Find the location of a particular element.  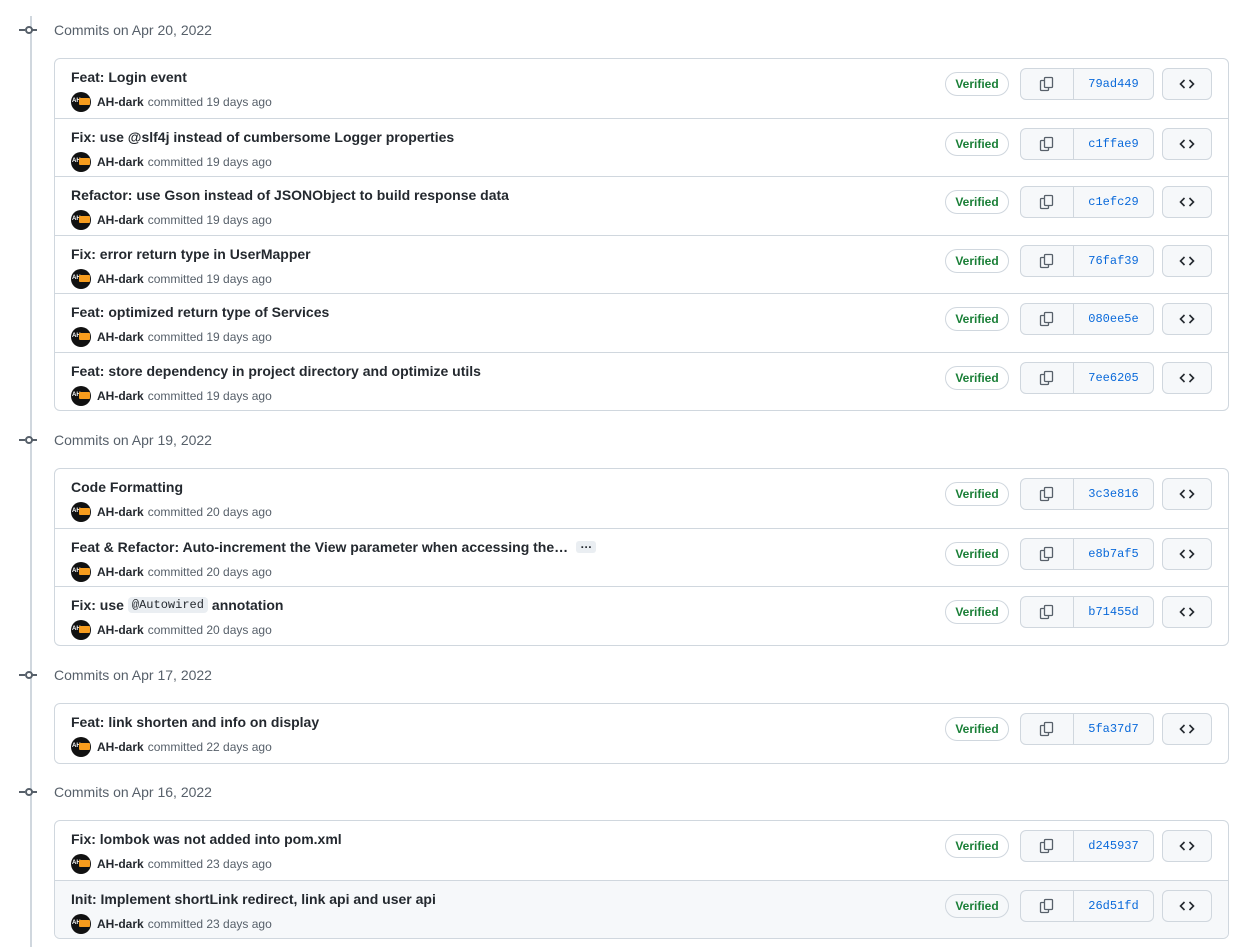

commit-title: Fix: error return type in UserMapper is located at coordinates (191, 254).